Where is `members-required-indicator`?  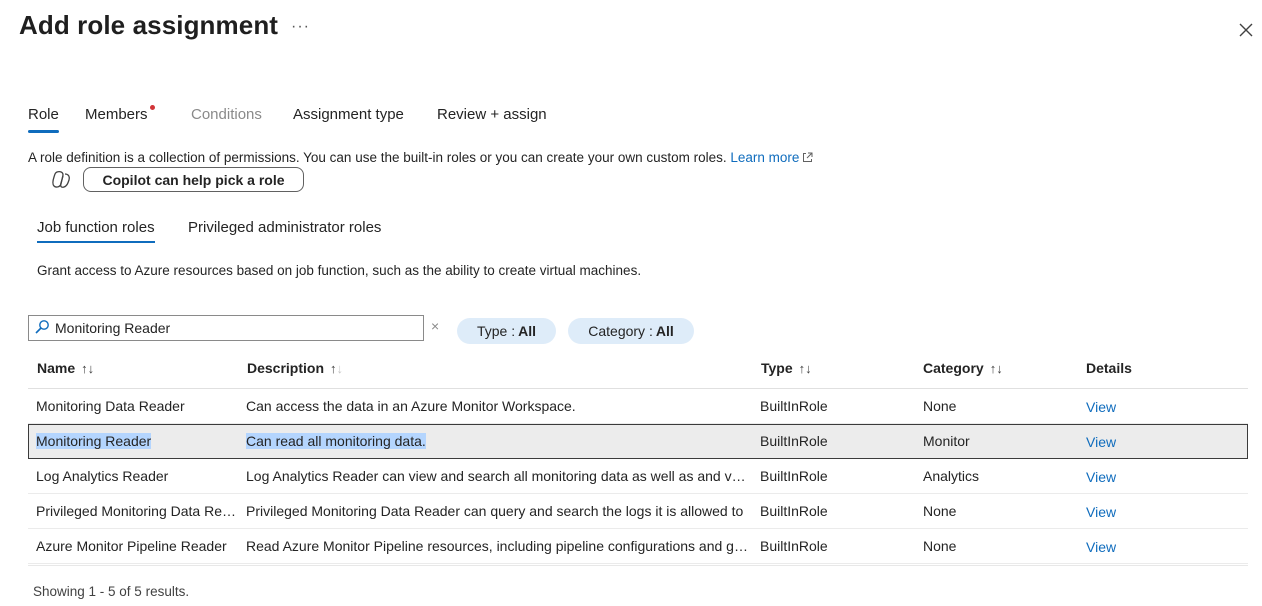
members-required-indicator is located at coordinates (152, 107).